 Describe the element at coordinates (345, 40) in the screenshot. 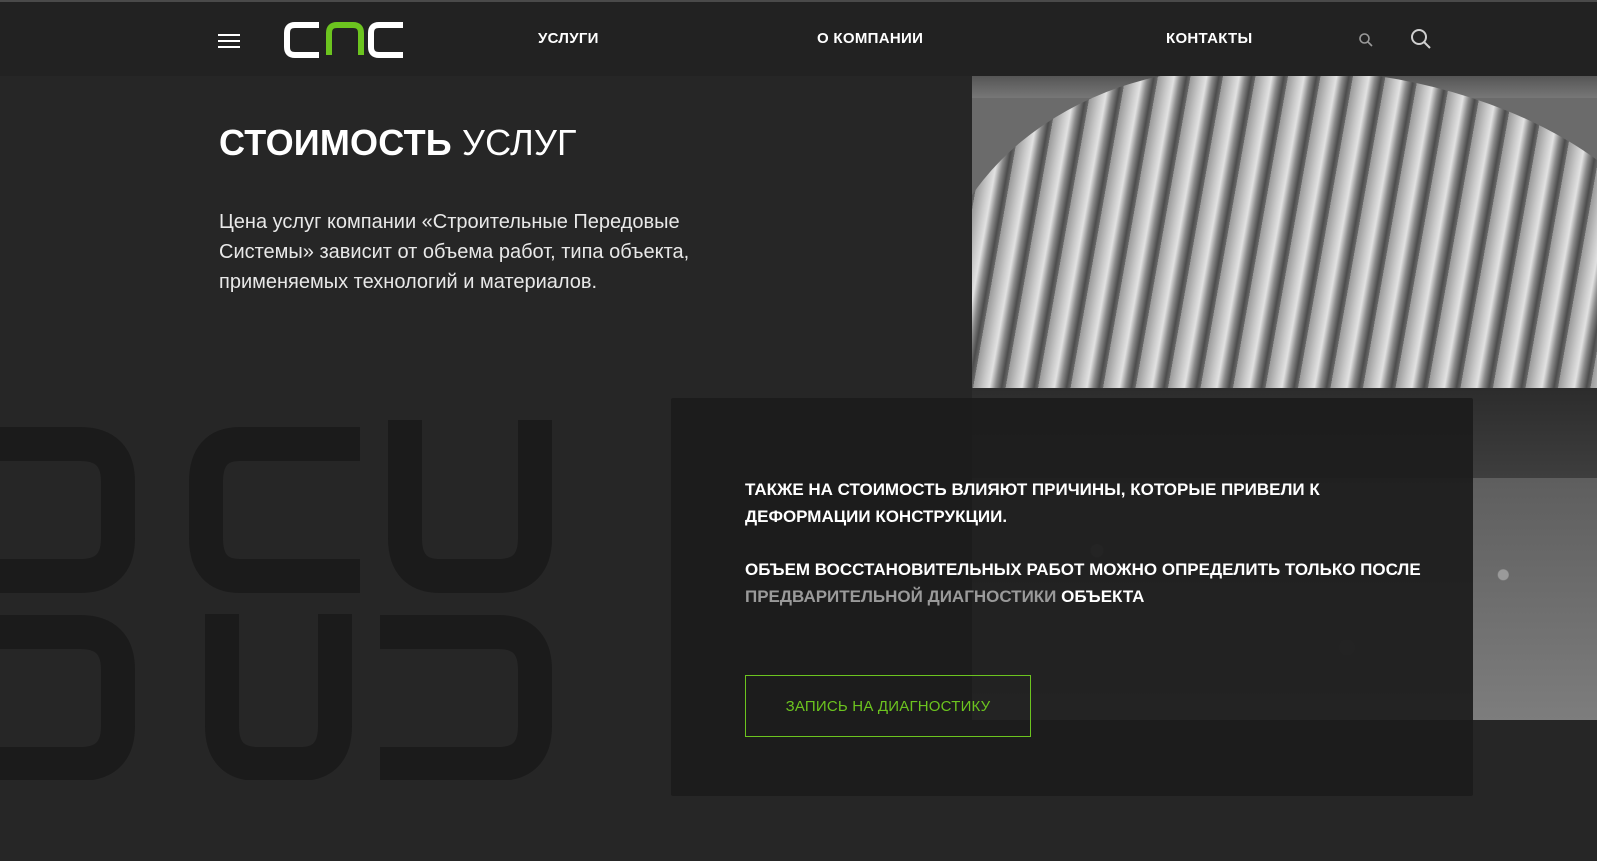

I see `logo` at that location.